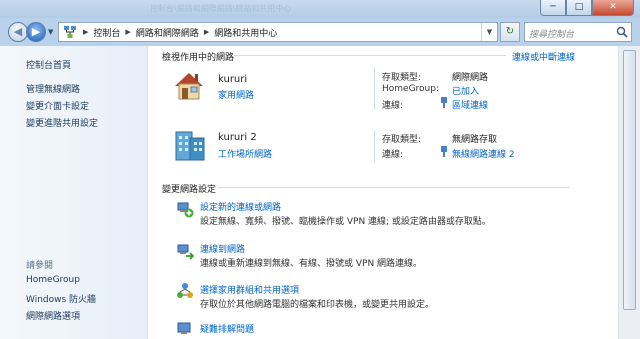 This screenshot has height=339, width=640. Describe the element at coordinates (222, 248) in the screenshot. I see `task-connect-network-link: 連線到網路` at that location.